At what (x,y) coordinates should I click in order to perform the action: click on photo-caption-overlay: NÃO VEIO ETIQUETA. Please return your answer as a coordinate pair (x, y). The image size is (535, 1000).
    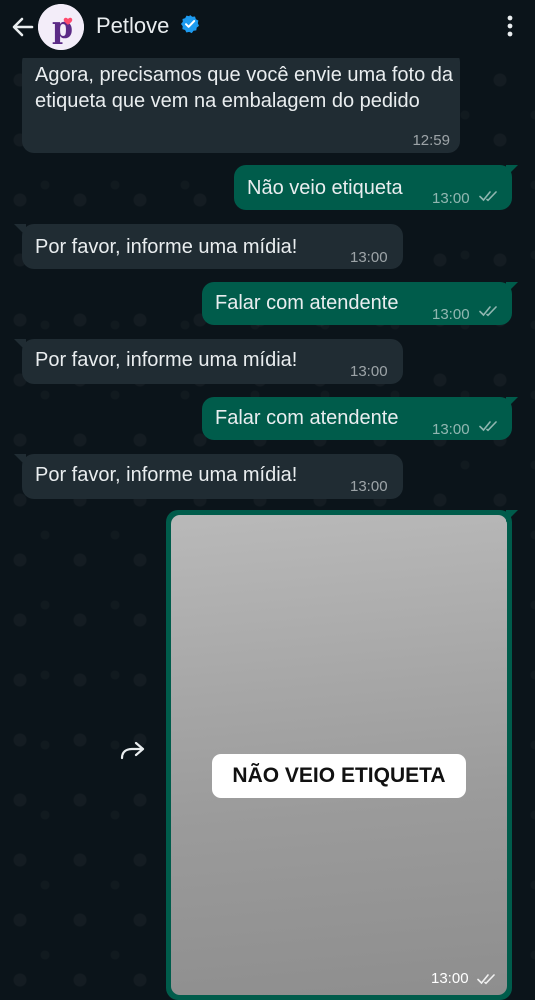
    Looking at the image, I should click on (339, 776).